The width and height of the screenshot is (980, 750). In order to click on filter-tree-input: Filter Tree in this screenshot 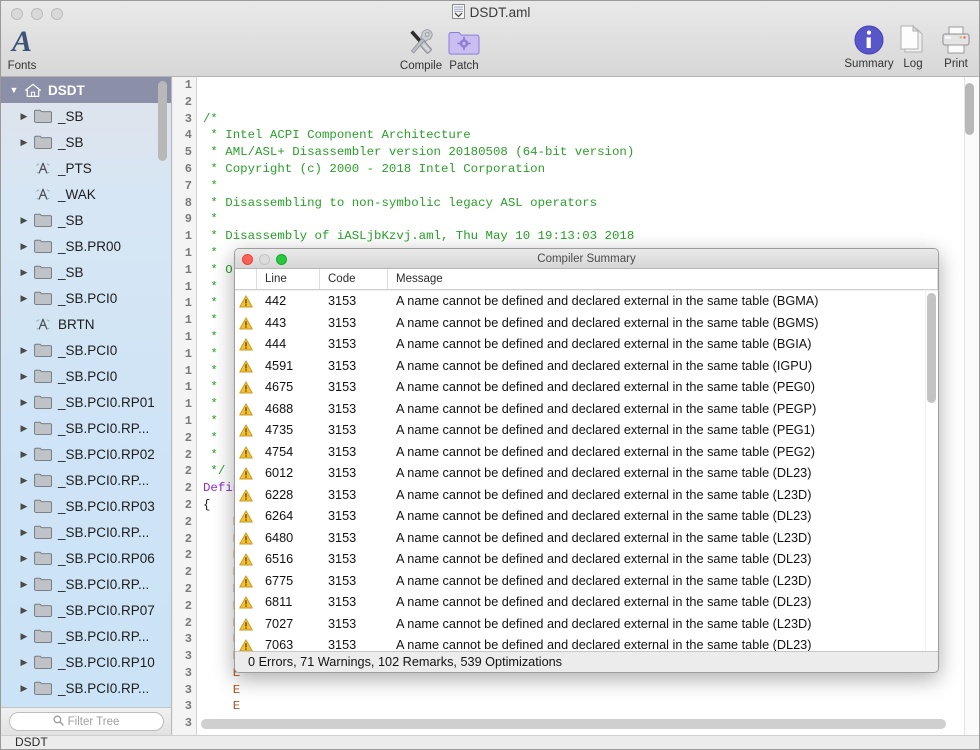, I will do `click(86, 721)`.